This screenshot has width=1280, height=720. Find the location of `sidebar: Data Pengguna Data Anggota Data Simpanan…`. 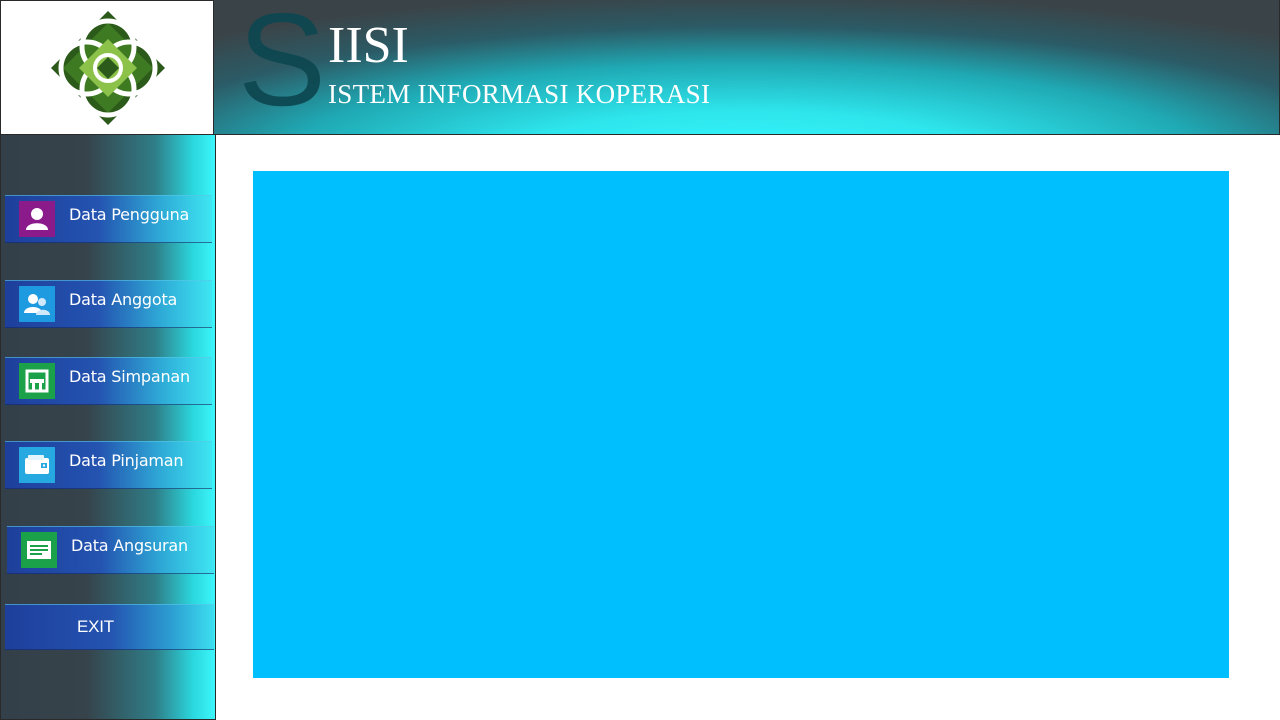

sidebar: Data Pengguna Data Anggota Data Simpanan… is located at coordinates (108, 427).